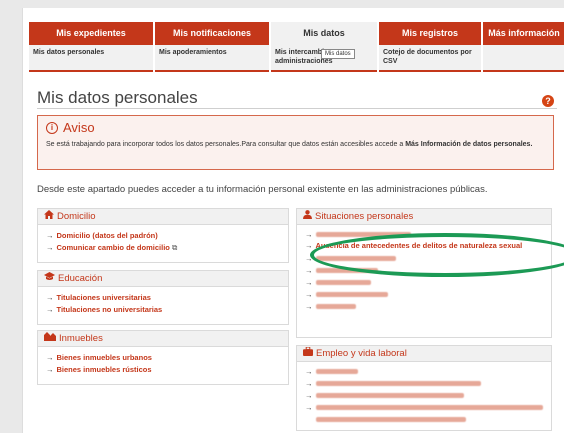 This screenshot has width=564, height=433. What do you see at coordinates (212, 33) in the screenshot?
I see `tab-label: Mis notificaciones` at bounding box center [212, 33].